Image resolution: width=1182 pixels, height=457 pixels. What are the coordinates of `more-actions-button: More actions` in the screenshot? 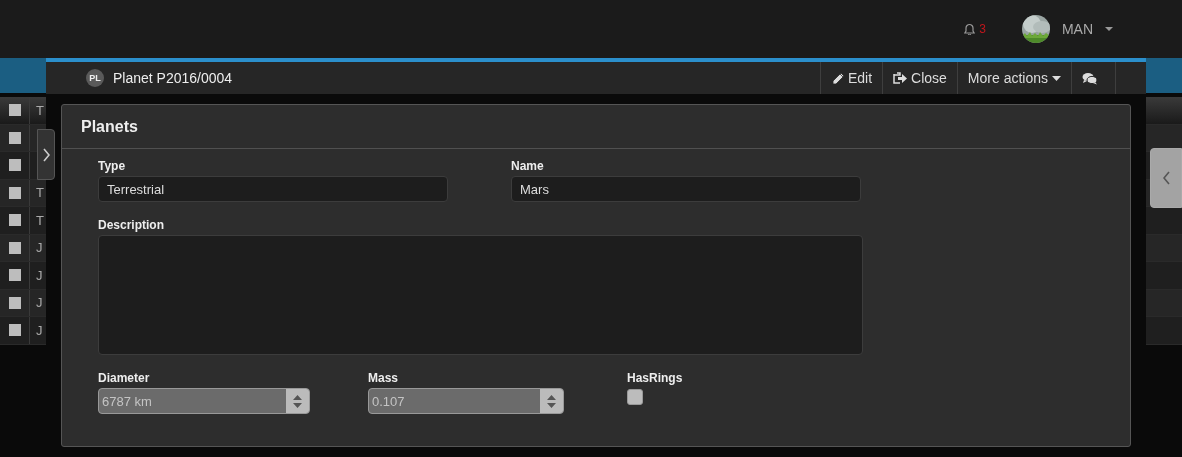 It's located at (1013, 78).